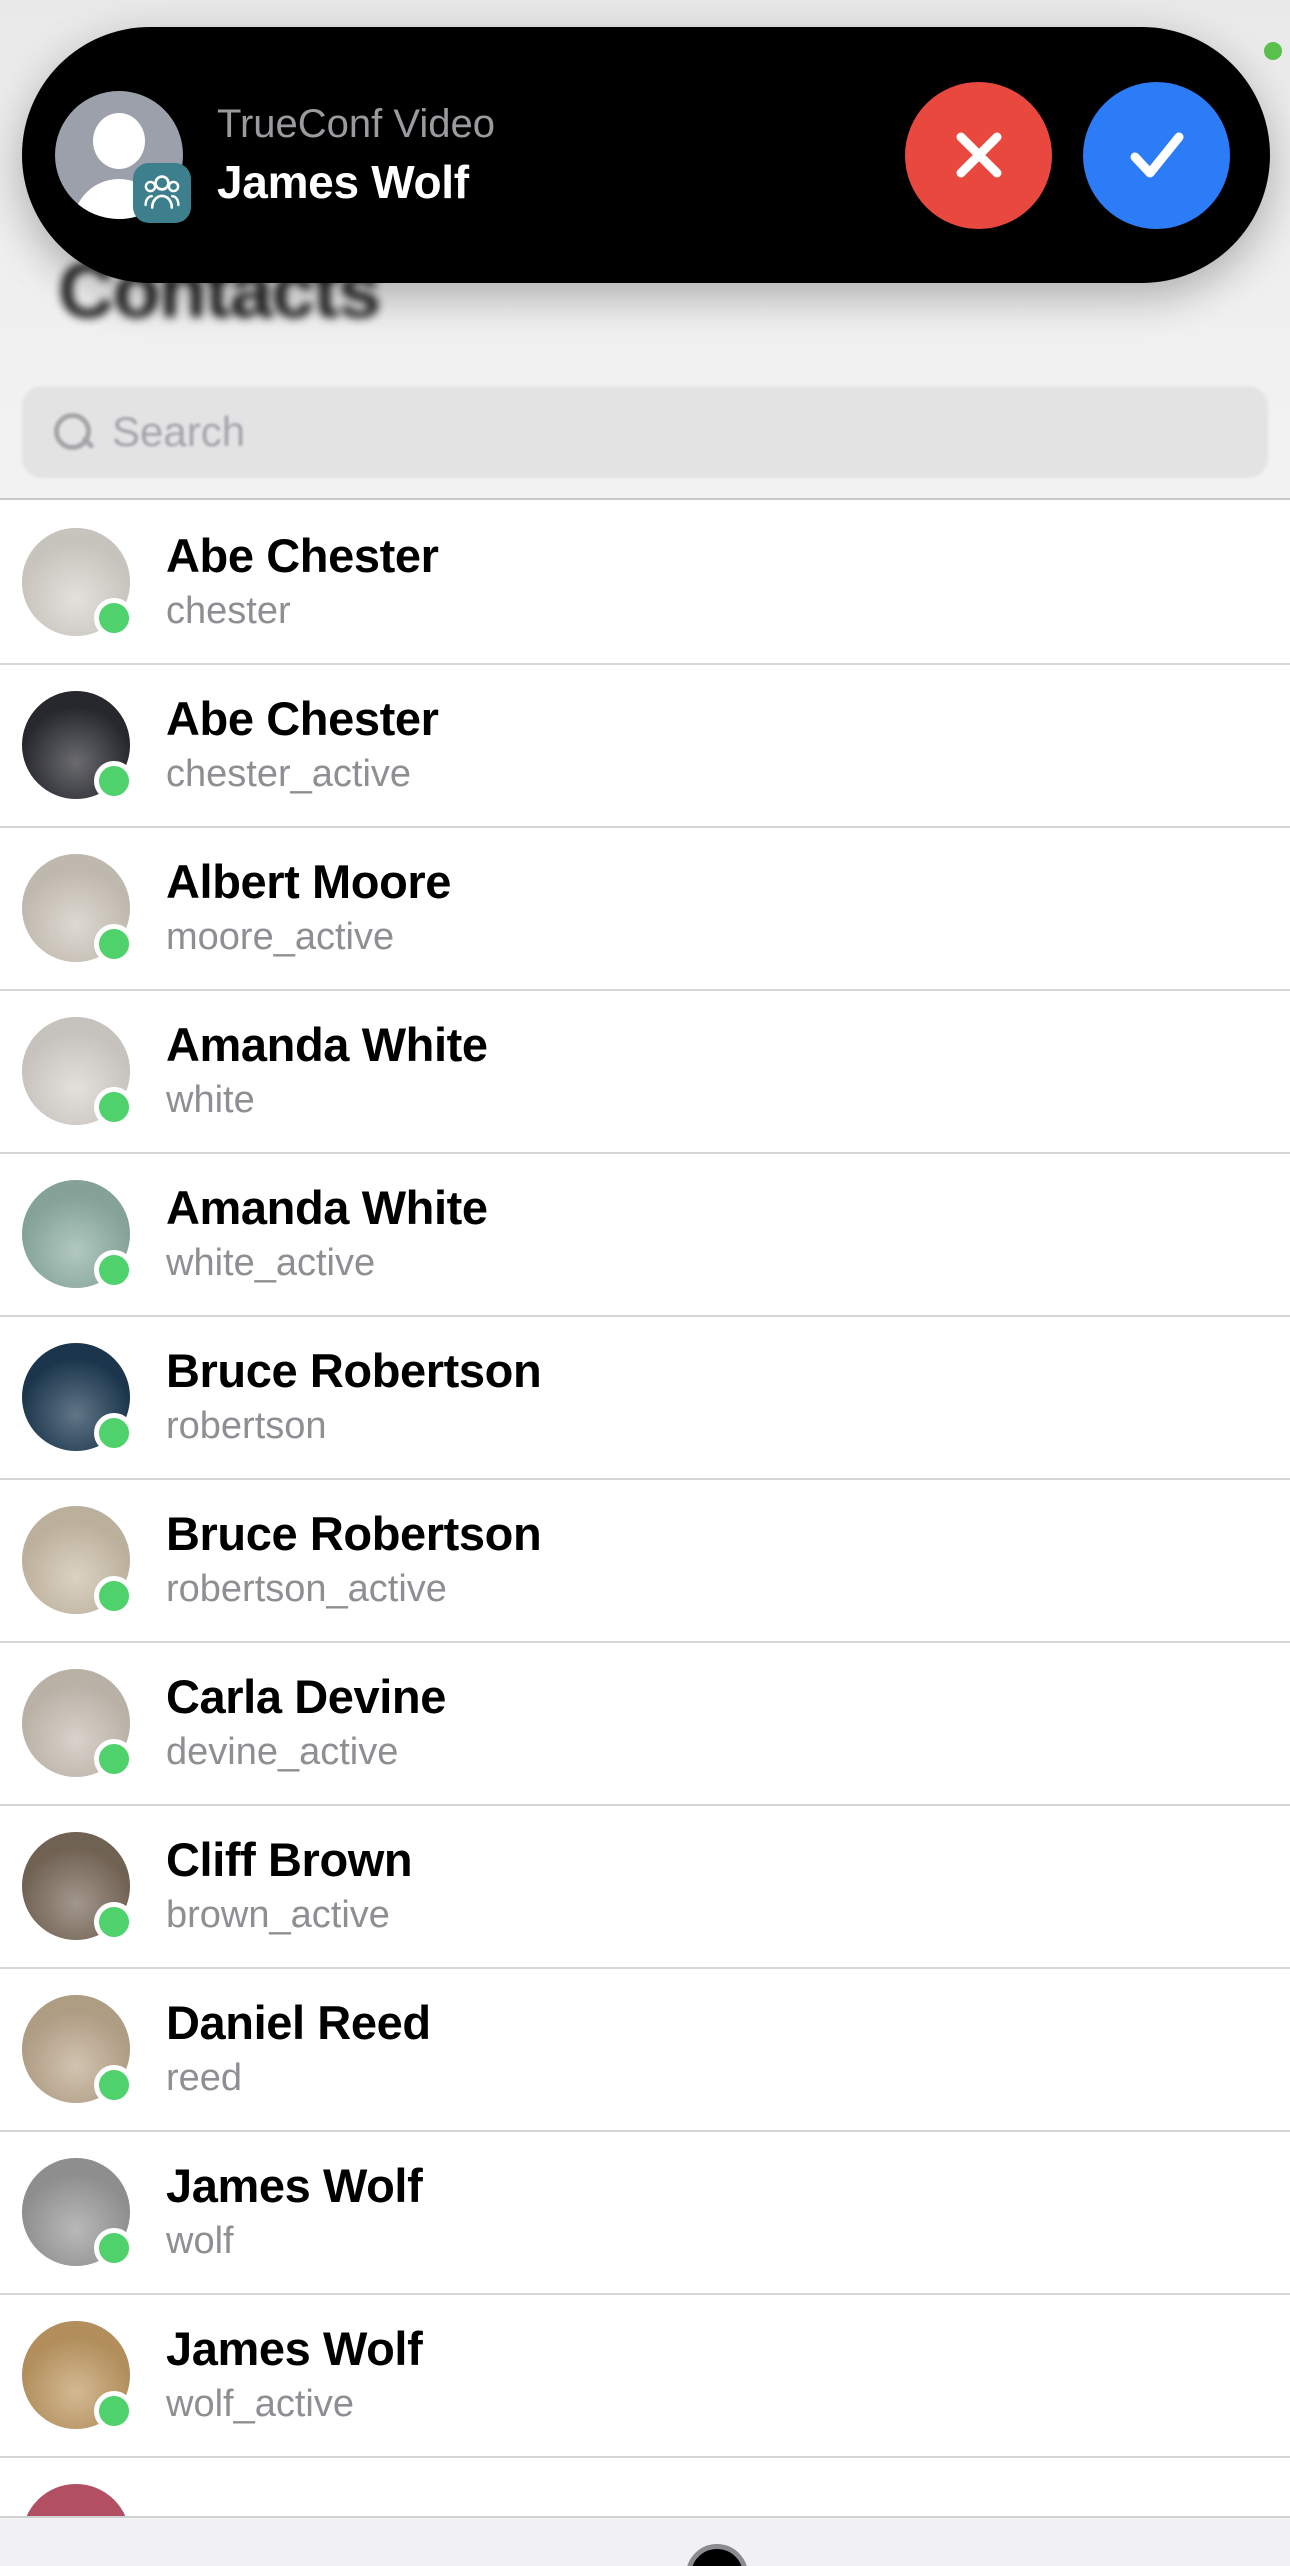  I want to click on contact-name: Carla Devine, so click(306, 1696).